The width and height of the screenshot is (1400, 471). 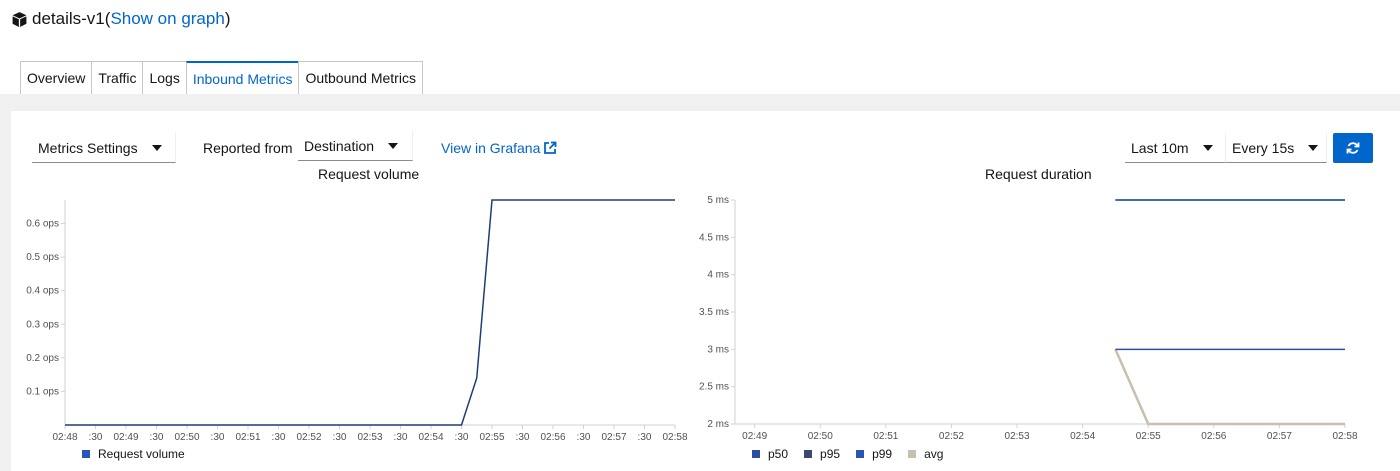 I want to click on y-tick-label: 2.5 ms, so click(x=714, y=387).